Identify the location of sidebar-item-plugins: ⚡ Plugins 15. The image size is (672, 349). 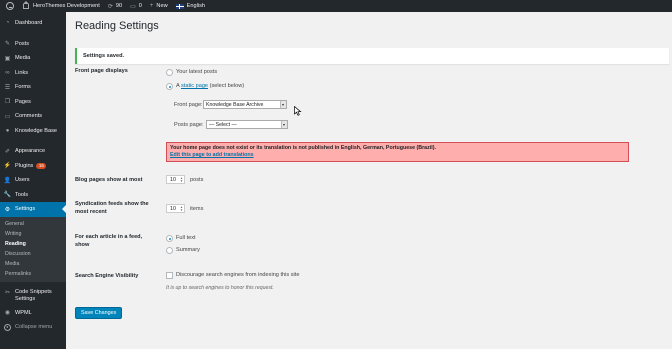
(33, 166).